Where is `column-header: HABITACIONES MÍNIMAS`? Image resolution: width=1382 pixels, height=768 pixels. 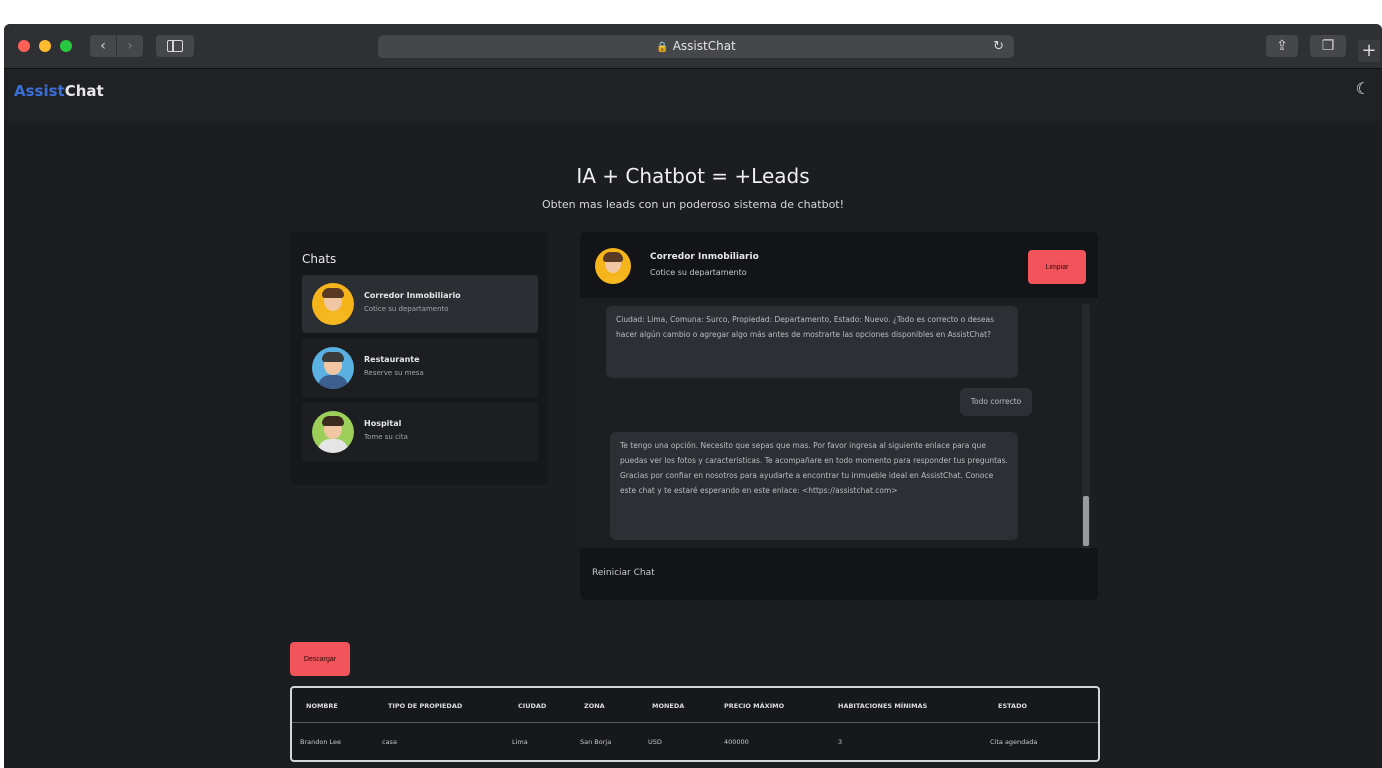 column-header: HABITACIONES MÍNIMAS is located at coordinates (883, 706).